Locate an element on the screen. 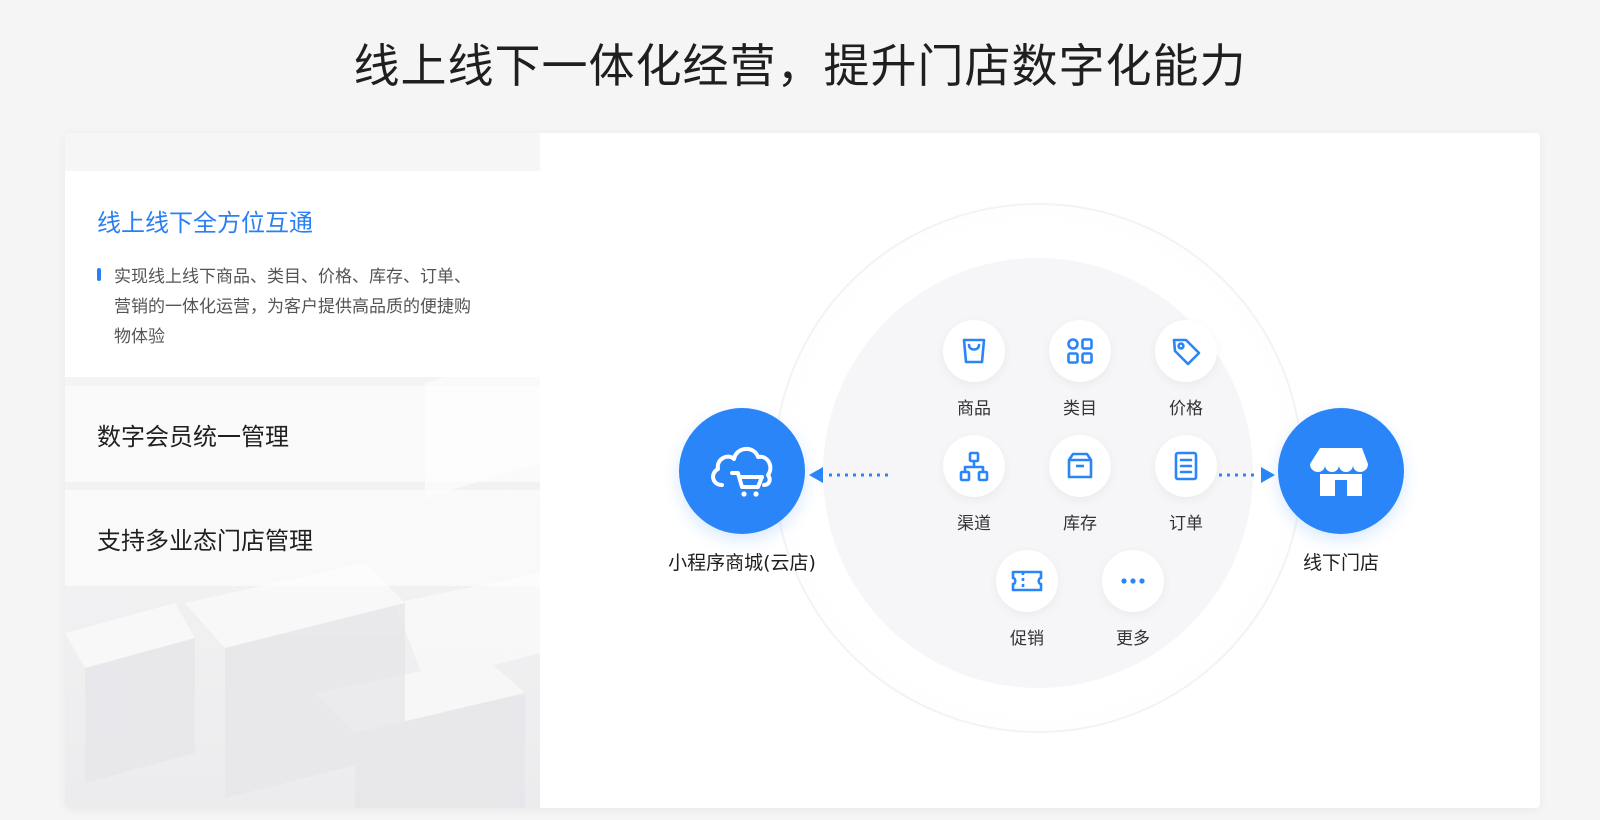 The width and height of the screenshot is (1600, 820). module-item-category: 类目 is located at coordinates (1080, 369).